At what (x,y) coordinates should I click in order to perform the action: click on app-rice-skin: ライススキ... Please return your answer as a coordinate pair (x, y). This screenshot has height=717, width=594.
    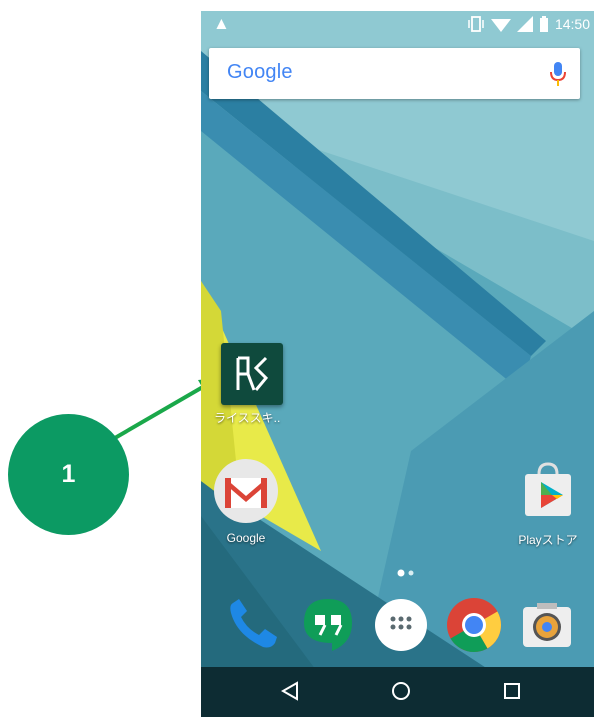
    Looking at the image, I should click on (254, 384).